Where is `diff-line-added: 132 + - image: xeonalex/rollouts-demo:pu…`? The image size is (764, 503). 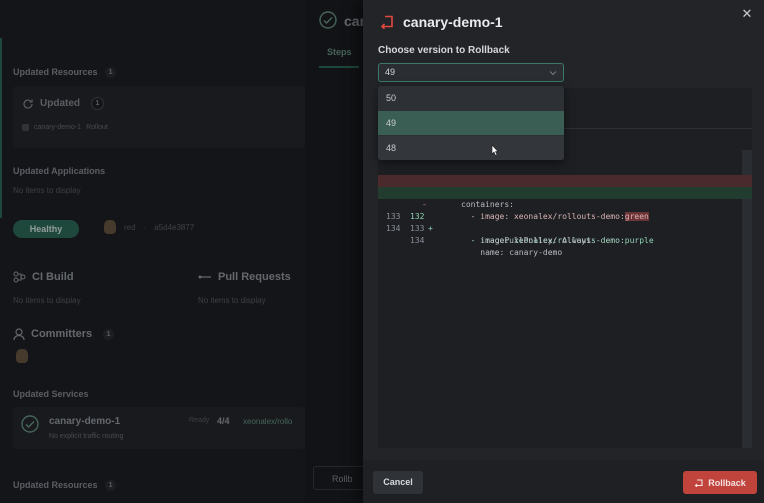 diff-line-added: 132 + - image: xeonalex/rollouts-demo:pu… is located at coordinates (565, 216).